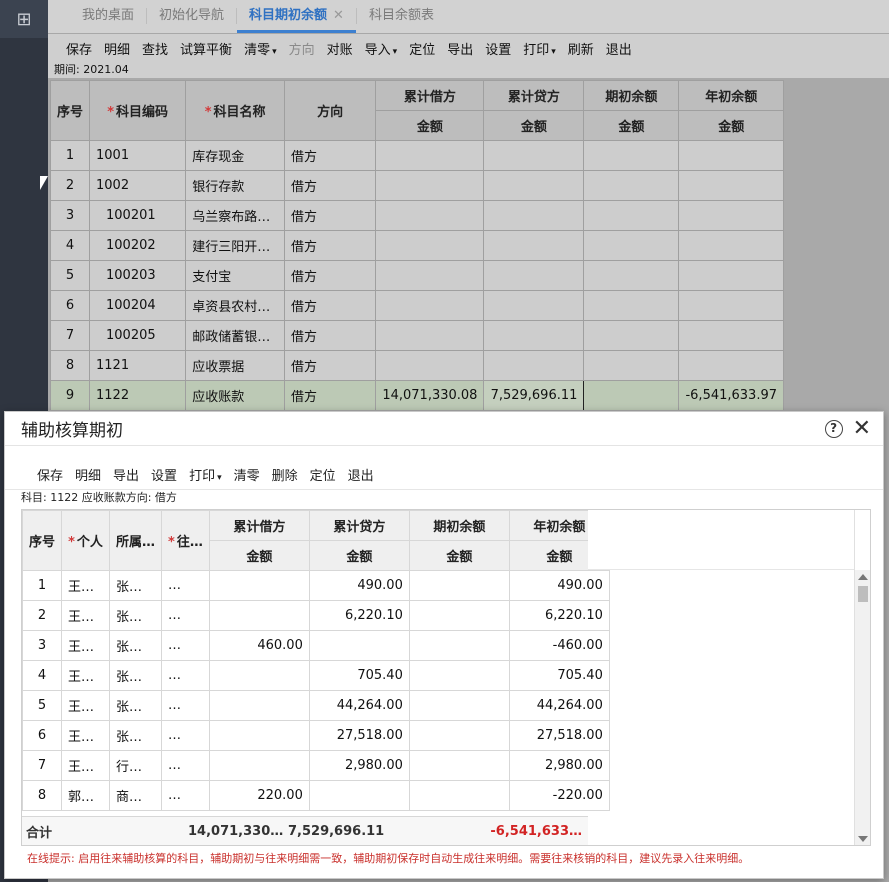 This screenshot has width=889, height=882. I want to click on tab-opening-balance: 科目期初余额 ✕, so click(296, 16).